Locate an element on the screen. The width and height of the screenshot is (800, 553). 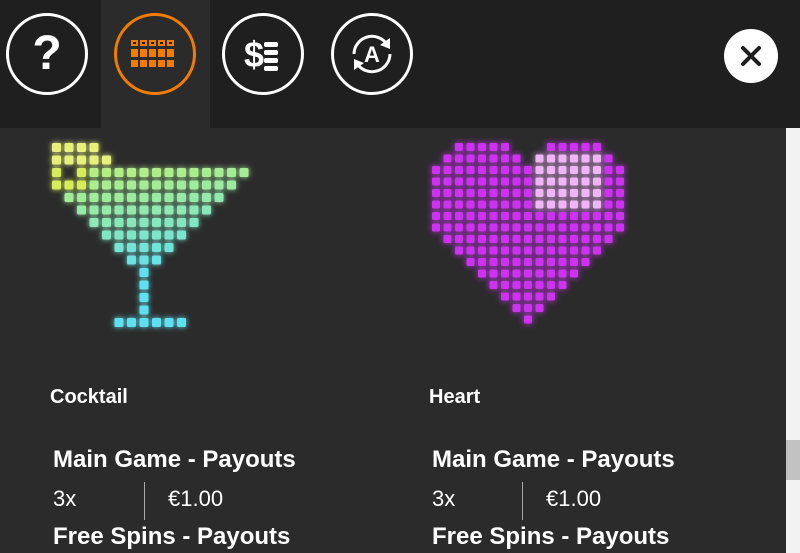
grid-icon is located at coordinates (152, 53).